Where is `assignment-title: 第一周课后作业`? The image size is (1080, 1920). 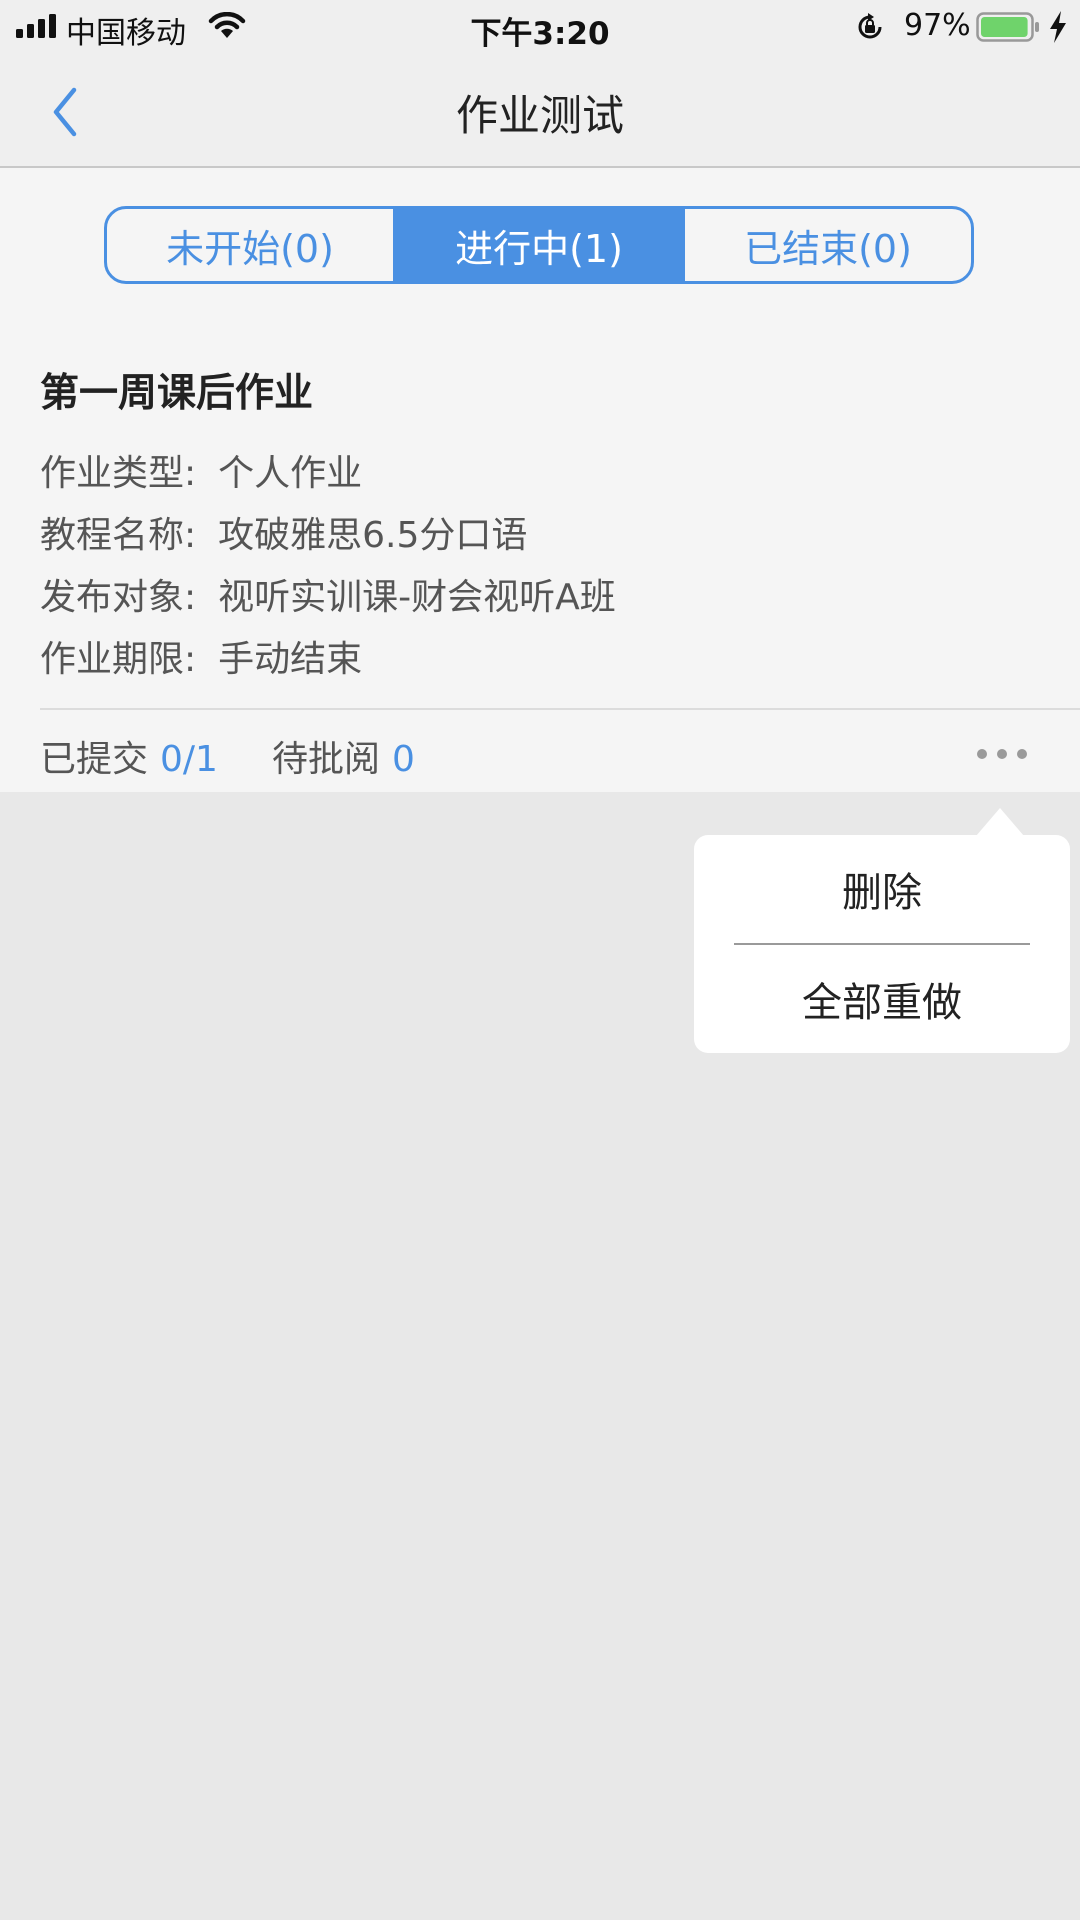 assignment-title: 第一周课后作业 is located at coordinates (176, 390).